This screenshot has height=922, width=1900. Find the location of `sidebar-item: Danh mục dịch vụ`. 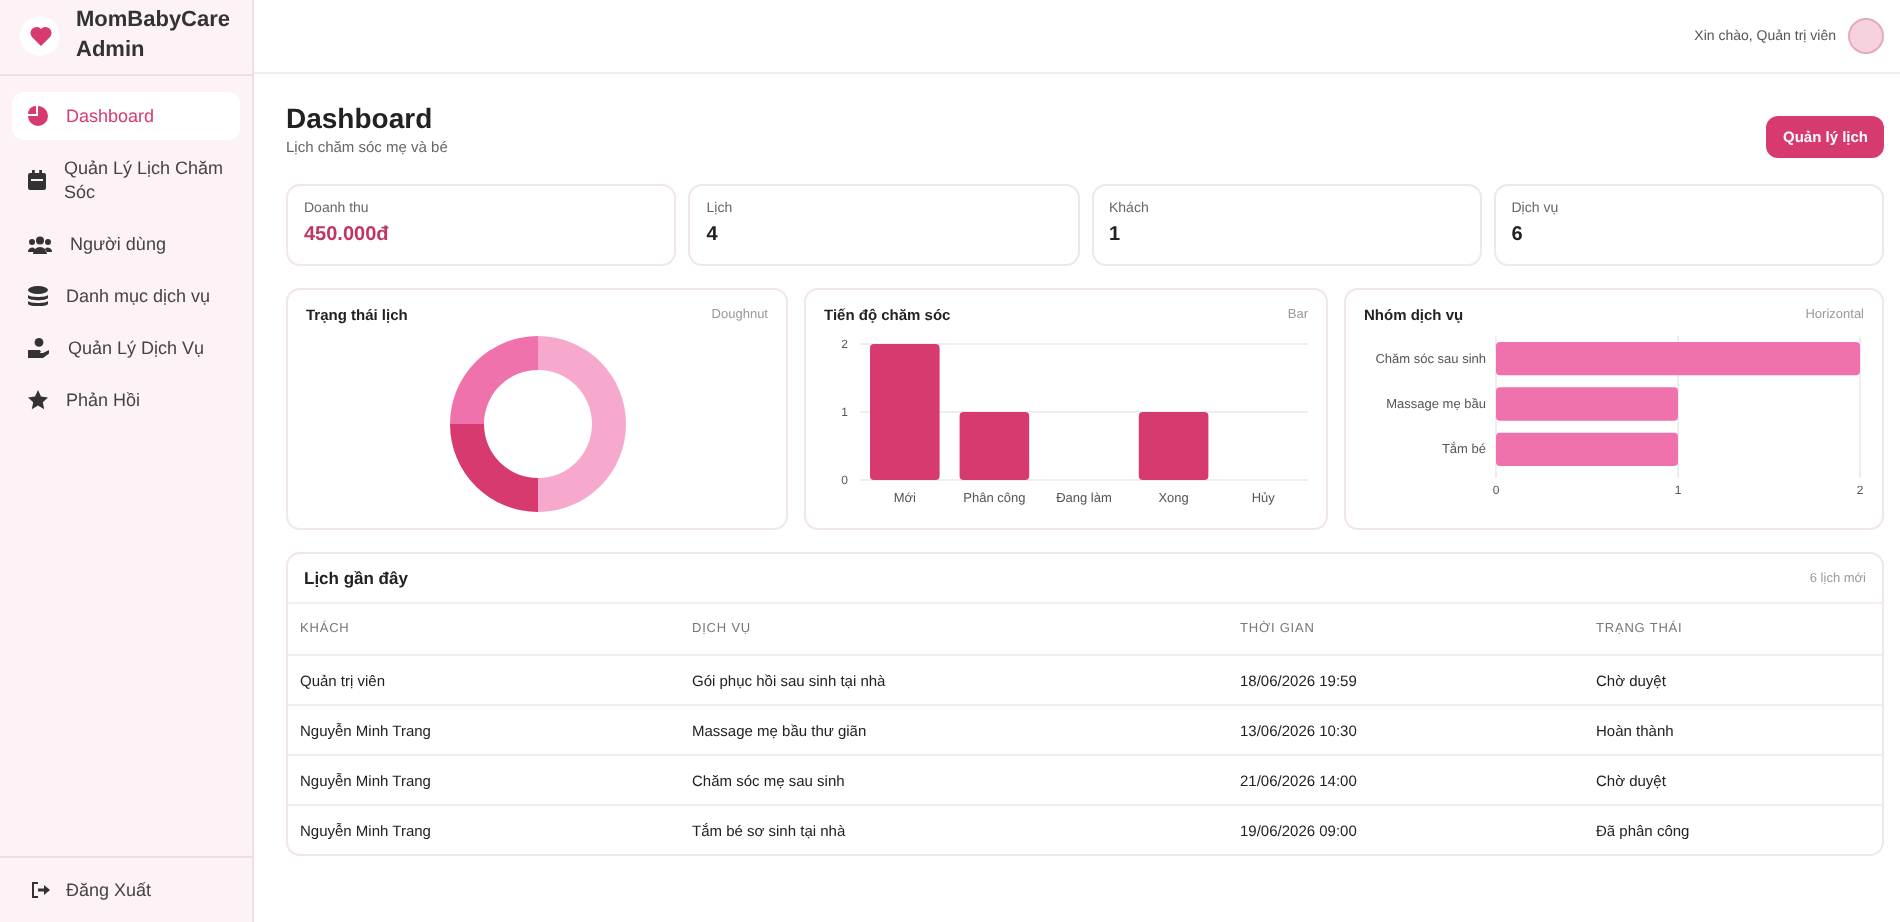

sidebar-item: Danh mục dịch vụ is located at coordinates (126, 296).